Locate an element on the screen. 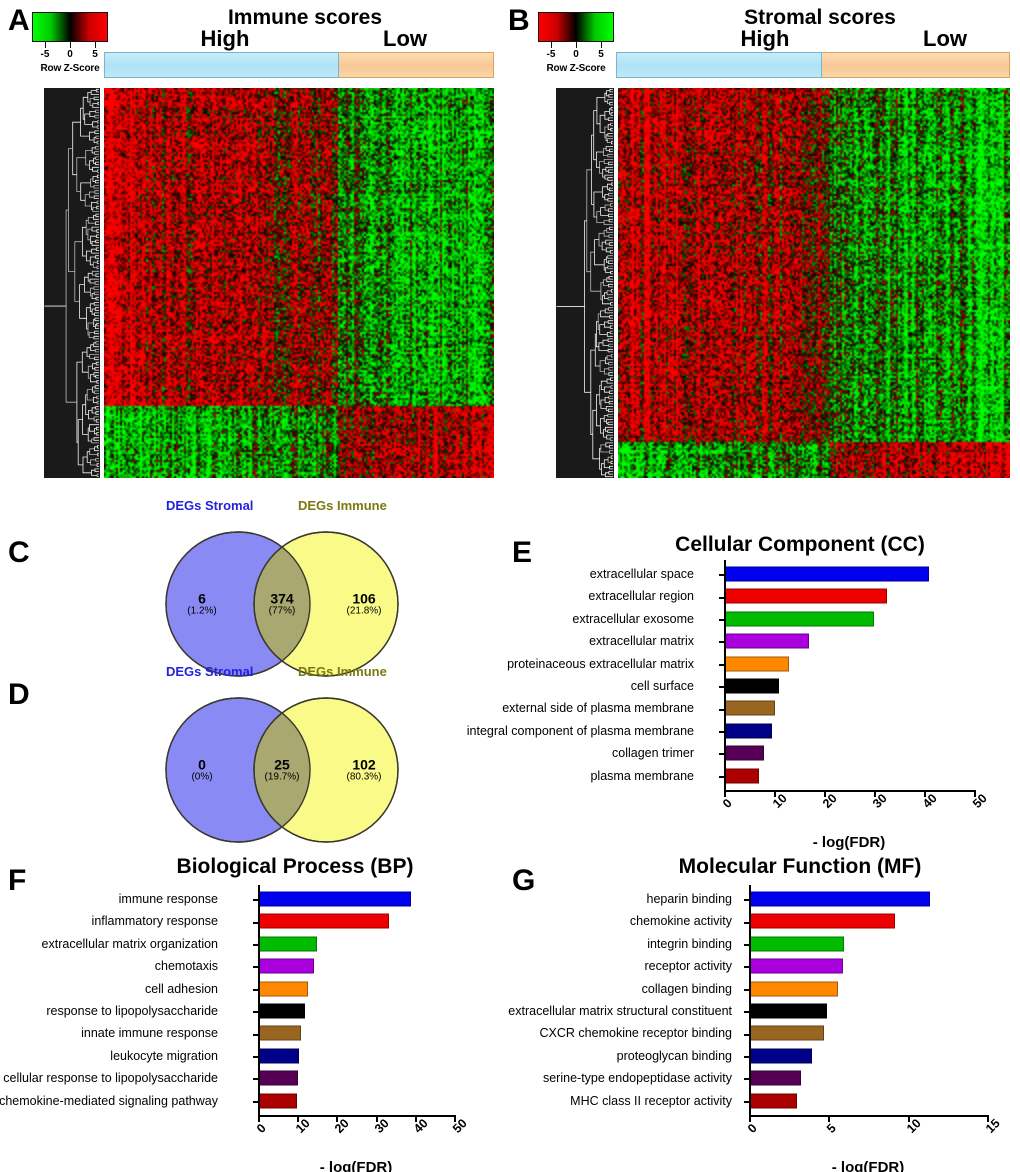 The height and width of the screenshot is (1172, 1020). venn-d-left-count: 0 is located at coordinates (202, 764).